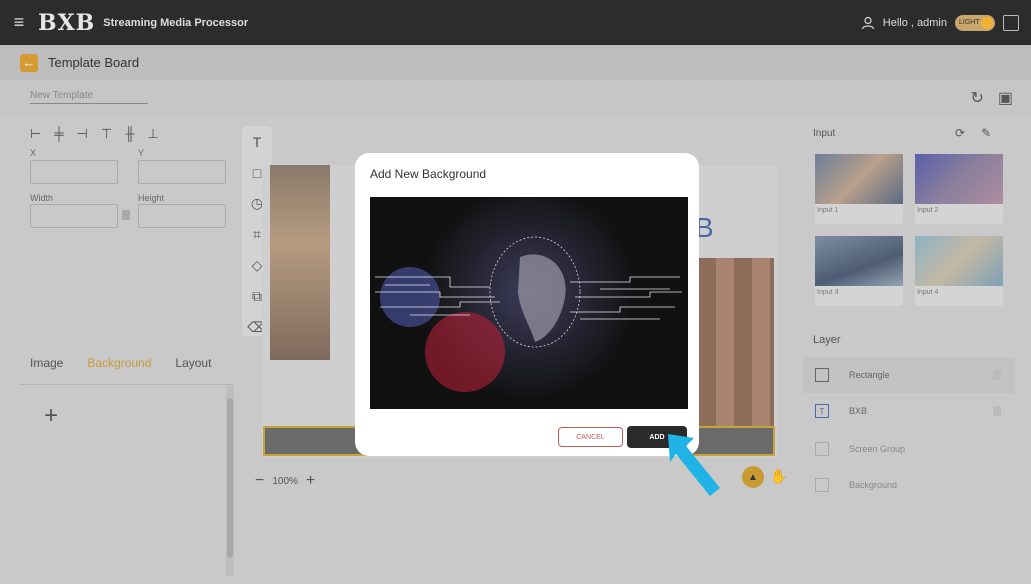 The width and height of the screenshot is (1031, 584). What do you see at coordinates (873, 485) in the screenshot?
I see `layer-label: Background` at bounding box center [873, 485].